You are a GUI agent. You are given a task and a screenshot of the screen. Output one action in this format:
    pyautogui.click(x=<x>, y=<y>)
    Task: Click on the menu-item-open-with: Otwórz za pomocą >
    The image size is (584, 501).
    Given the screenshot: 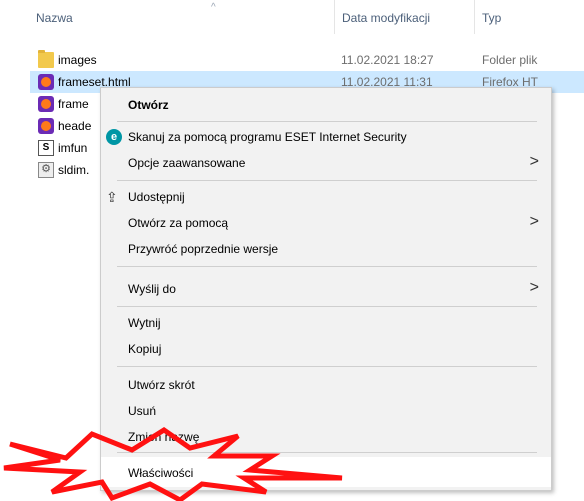 What is the action you would take?
    pyautogui.click(x=326, y=223)
    